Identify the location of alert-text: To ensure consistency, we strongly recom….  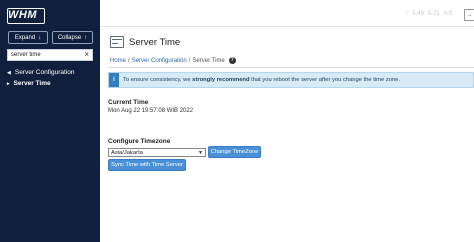
(262, 80).